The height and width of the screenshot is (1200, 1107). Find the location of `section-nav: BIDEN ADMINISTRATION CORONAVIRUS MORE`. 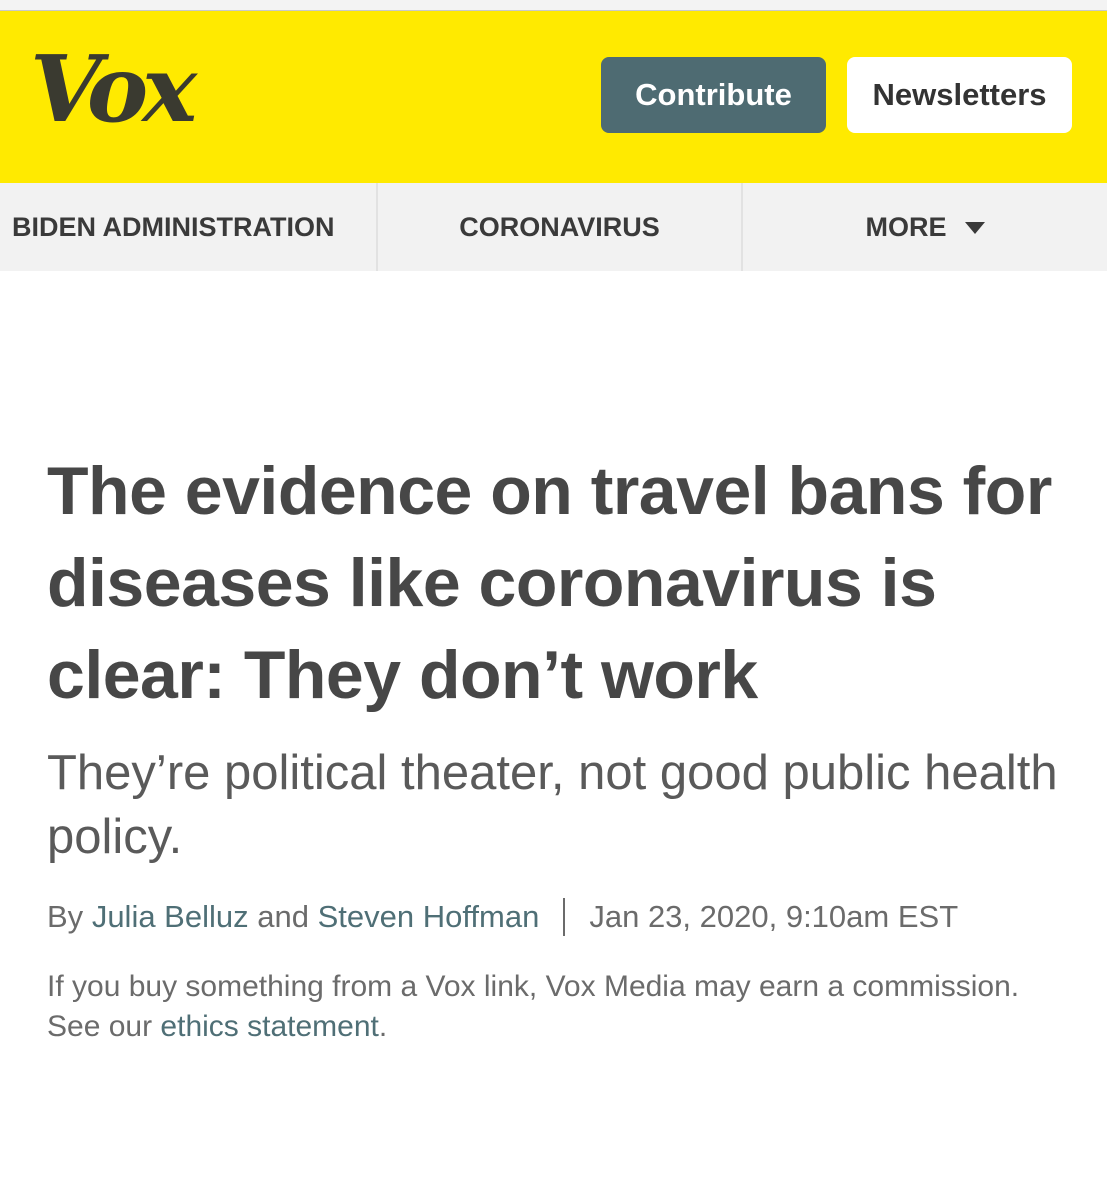

section-nav: BIDEN ADMINISTRATION CORONAVIRUS MORE is located at coordinates (553, 227).